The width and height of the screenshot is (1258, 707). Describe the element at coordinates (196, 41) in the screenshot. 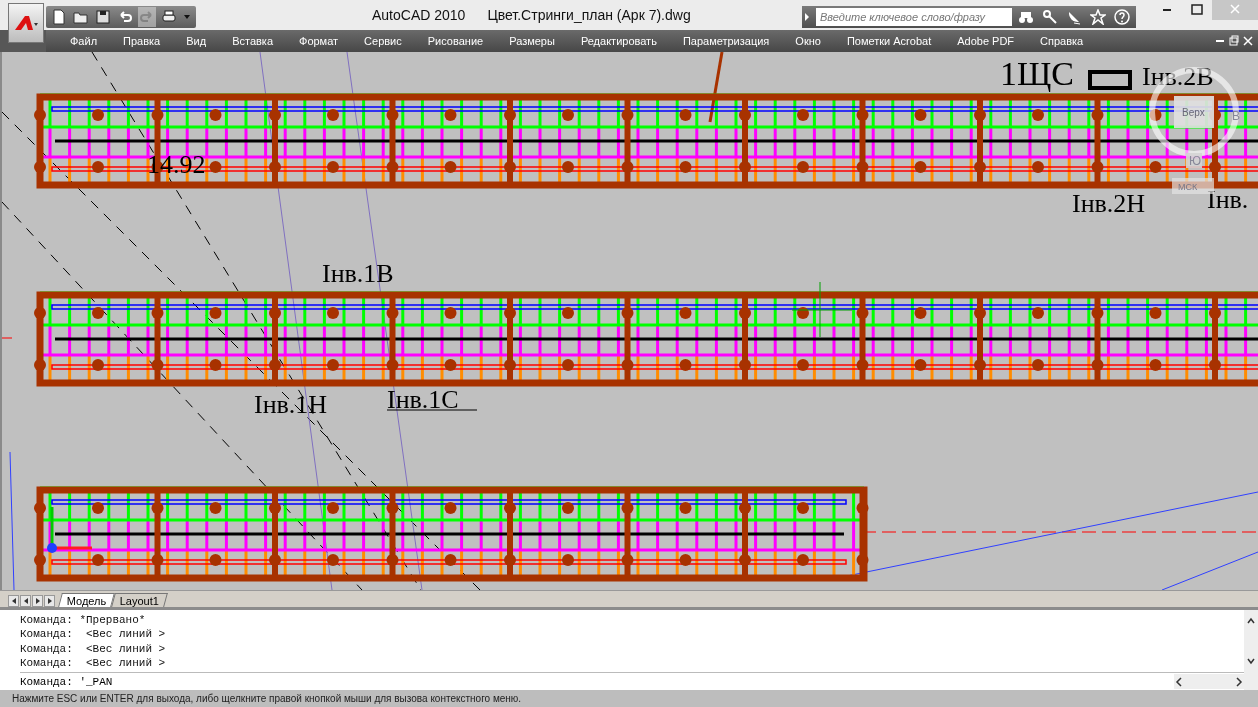

I see `menu-item: Вид` at that location.